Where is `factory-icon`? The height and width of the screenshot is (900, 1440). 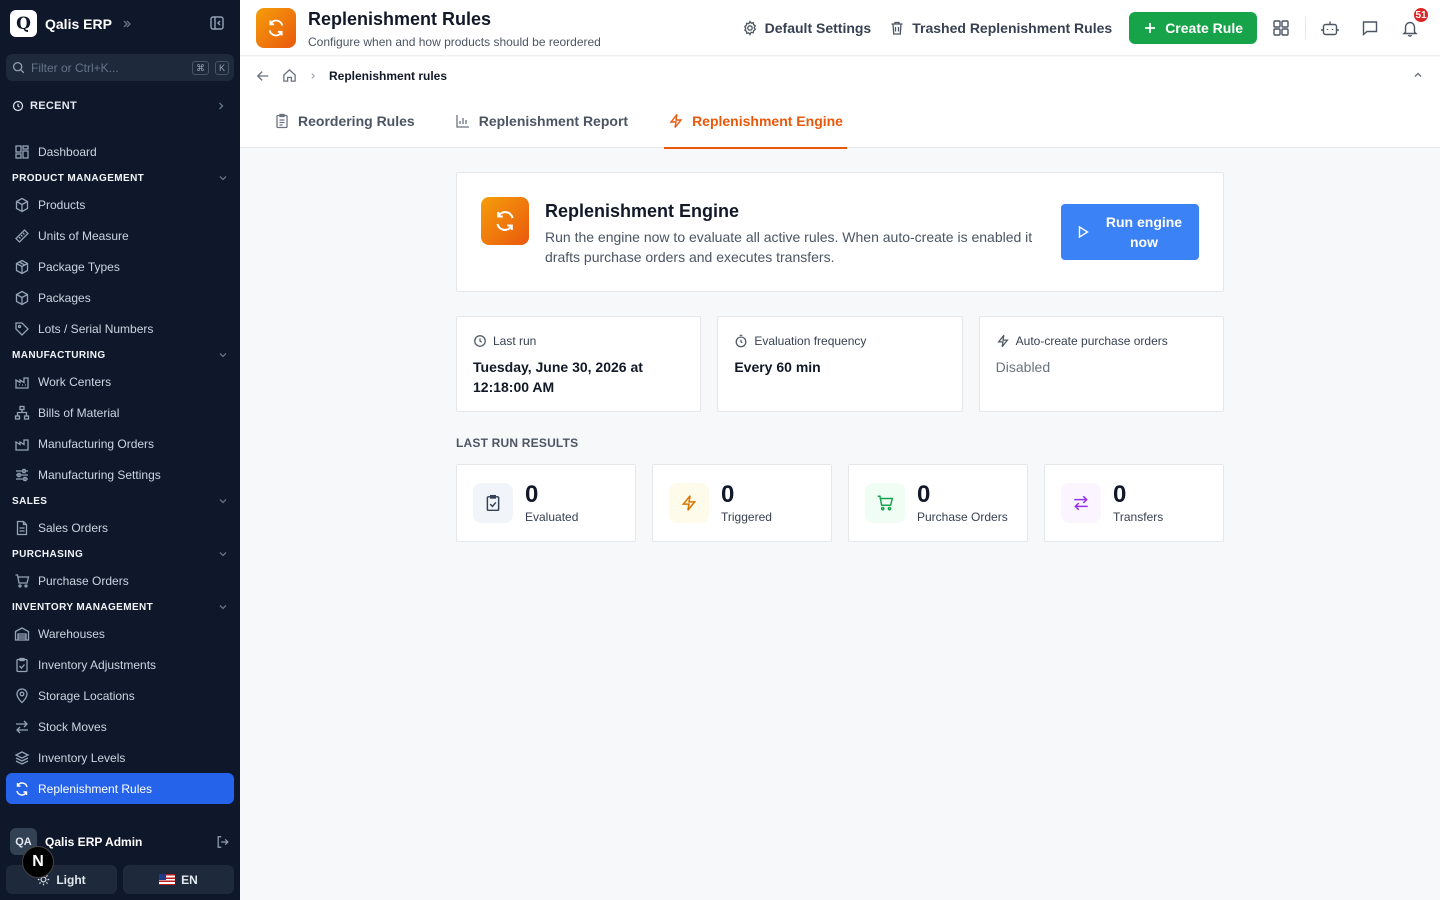 factory-icon is located at coordinates (22, 444).